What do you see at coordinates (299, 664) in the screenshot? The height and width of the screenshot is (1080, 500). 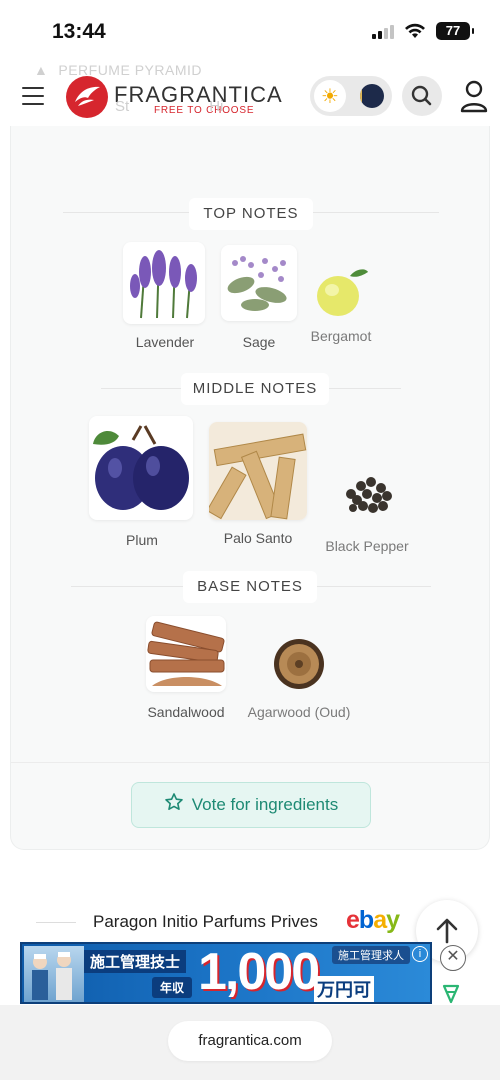 I see `agarwood-image` at bounding box center [299, 664].